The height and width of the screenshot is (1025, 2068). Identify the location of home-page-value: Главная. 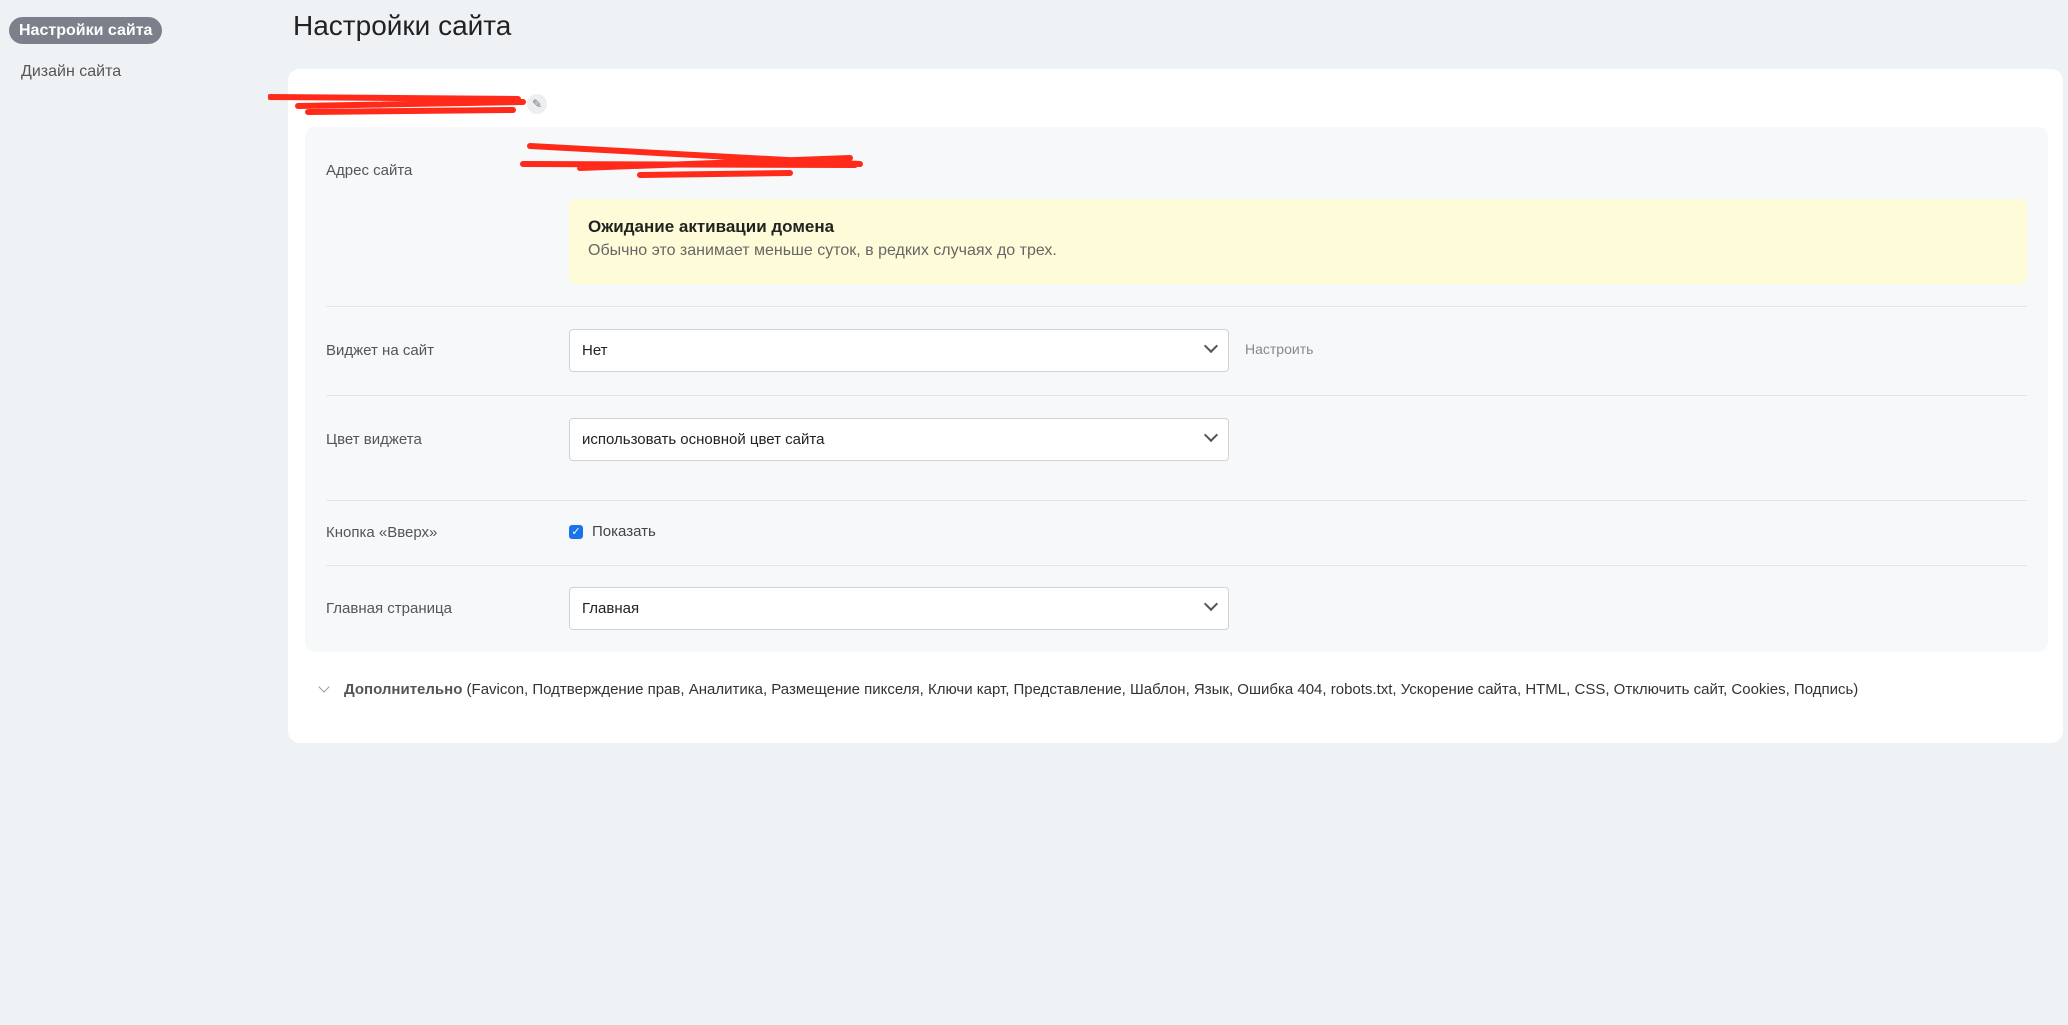
(611, 608).